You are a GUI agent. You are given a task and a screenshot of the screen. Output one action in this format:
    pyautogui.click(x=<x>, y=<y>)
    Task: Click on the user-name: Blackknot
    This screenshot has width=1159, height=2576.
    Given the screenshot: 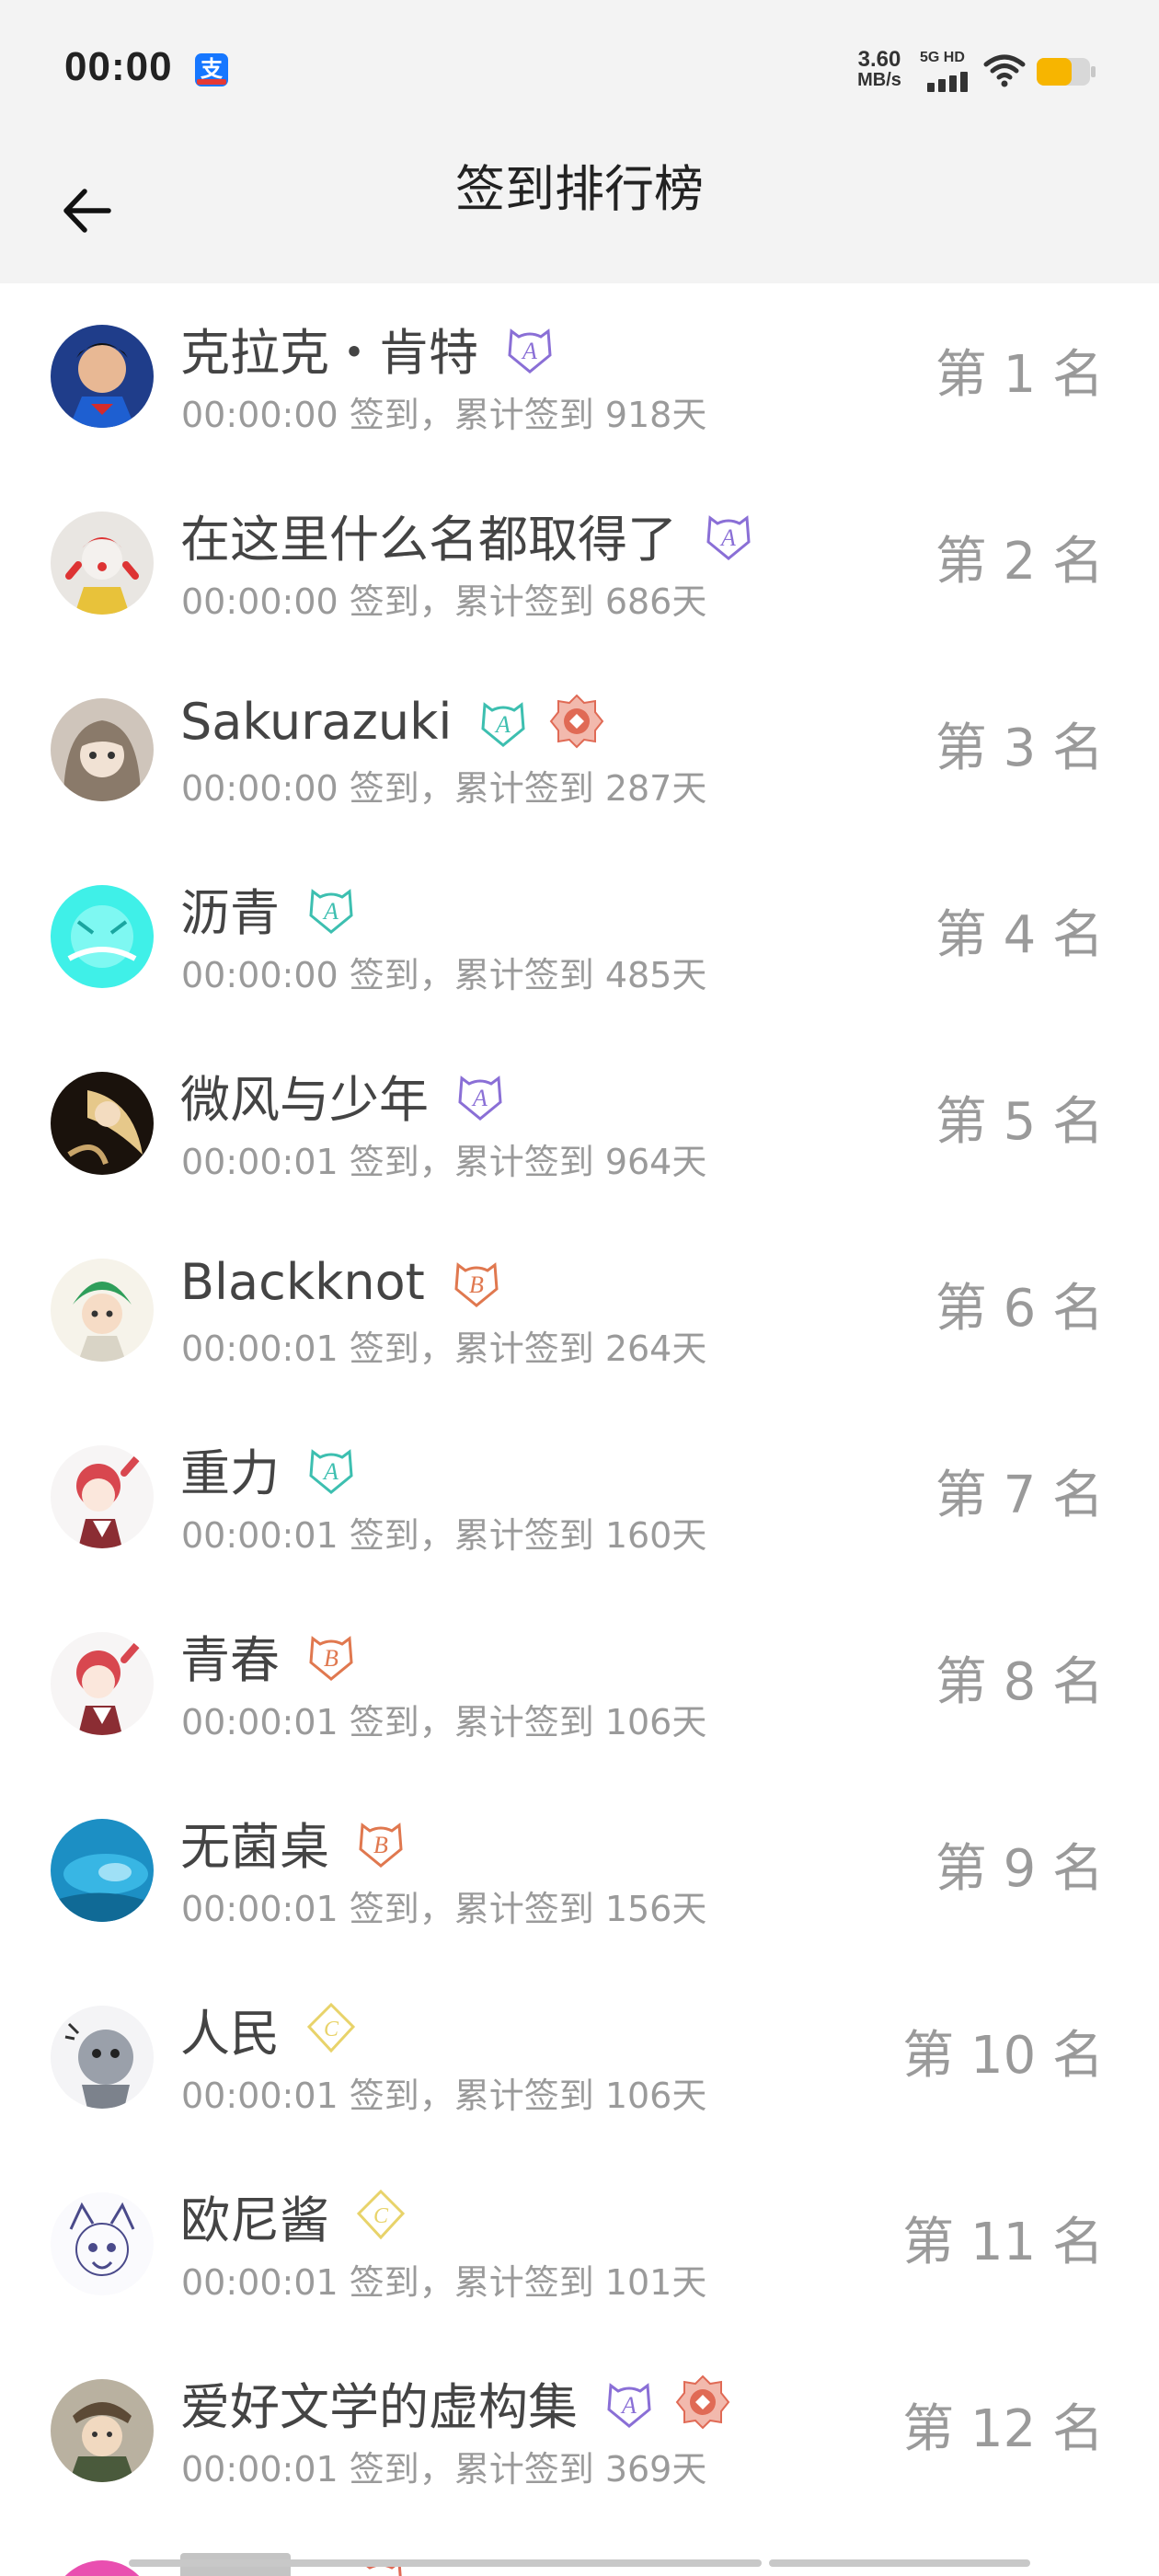 What is the action you would take?
    pyautogui.click(x=302, y=1281)
    